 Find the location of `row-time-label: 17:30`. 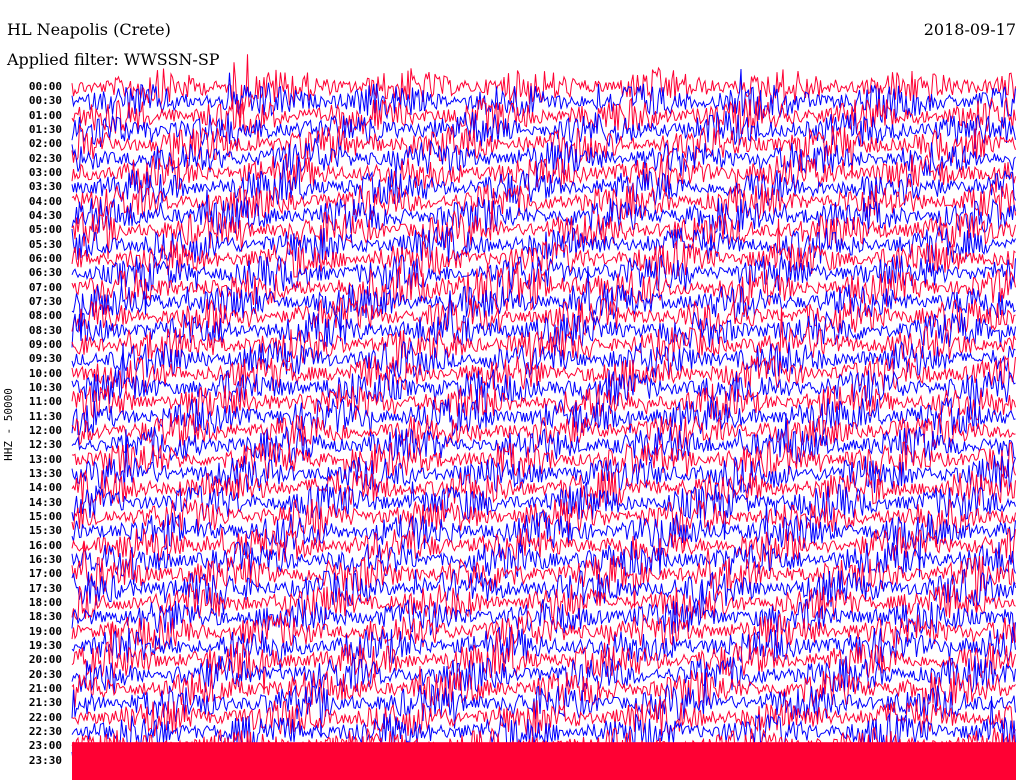

row-time-label: 17:30 is located at coordinates (45, 588).